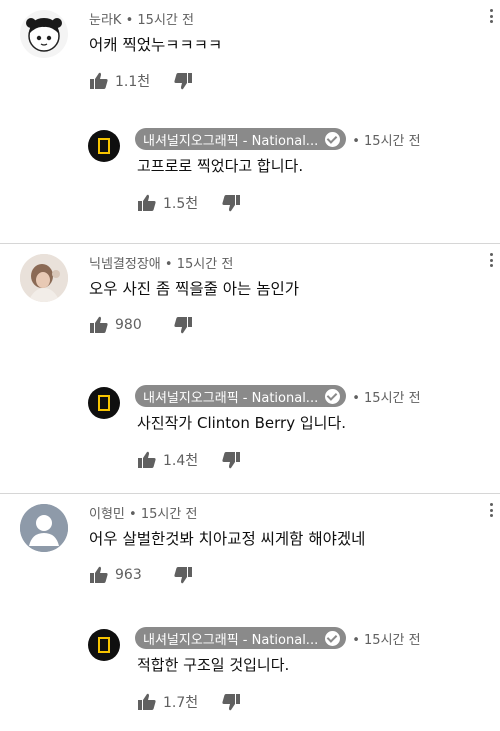 The height and width of the screenshot is (731, 500). Describe the element at coordinates (156, 45) in the screenshot. I see `comment-text: 어캐 찍었누ㅋㅋㅋㅋ` at that location.